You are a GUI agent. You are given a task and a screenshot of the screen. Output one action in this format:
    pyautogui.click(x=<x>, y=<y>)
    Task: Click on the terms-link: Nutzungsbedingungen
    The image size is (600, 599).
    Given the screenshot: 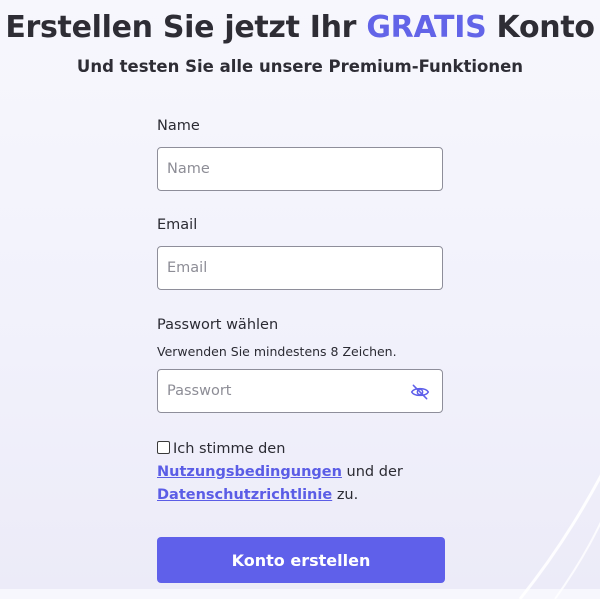 What is the action you would take?
    pyautogui.click(x=249, y=472)
    